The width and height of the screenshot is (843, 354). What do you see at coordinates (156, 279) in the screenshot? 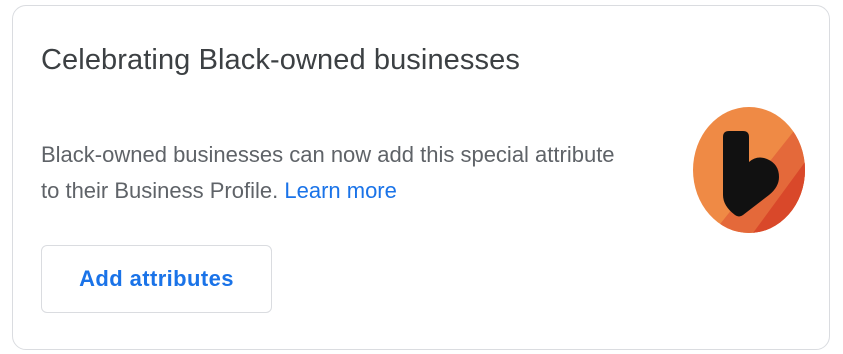
I see `add-attributes-button: Add attributes` at bounding box center [156, 279].